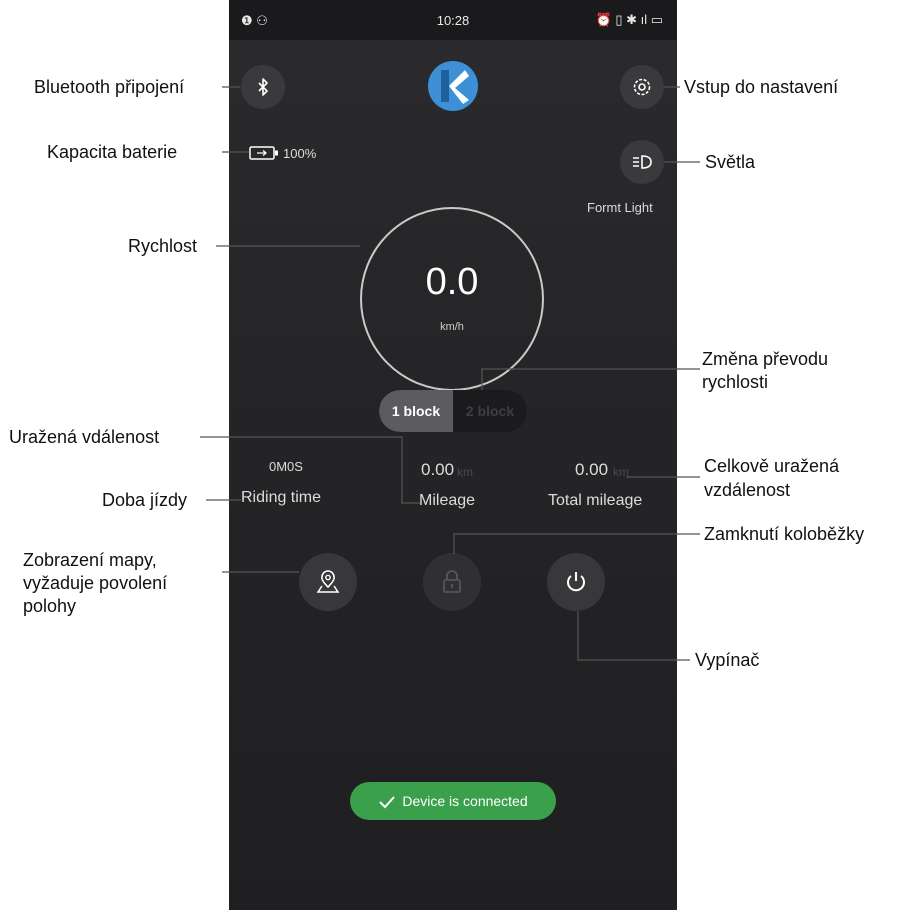  Describe the element at coordinates (735, 382) in the screenshot. I see `annotation-gear-line2: rychlosti` at that location.